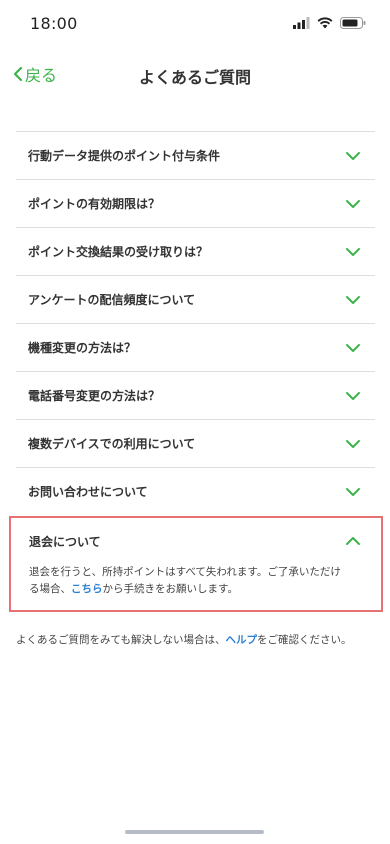  What do you see at coordinates (88, 492) in the screenshot?
I see `faq-question: お問い合わせについて` at bounding box center [88, 492].